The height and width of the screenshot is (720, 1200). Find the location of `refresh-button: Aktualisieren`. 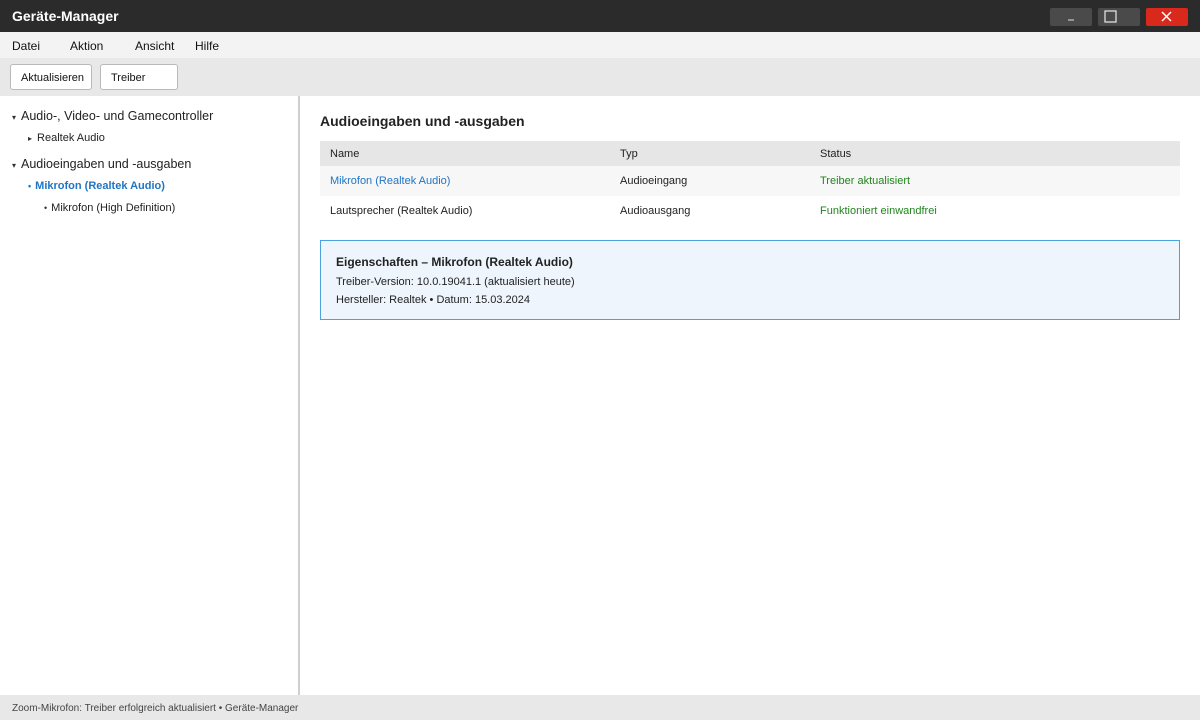

refresh-button: Aktualisieren is located at coordinates (51, 77).